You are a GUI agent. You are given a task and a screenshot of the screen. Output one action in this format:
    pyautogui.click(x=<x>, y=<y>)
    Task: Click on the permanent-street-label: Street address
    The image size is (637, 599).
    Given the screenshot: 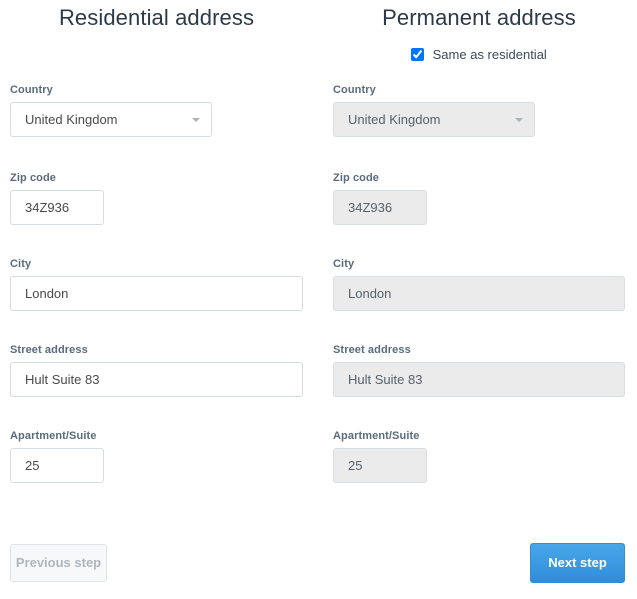 What is the action you would take?
    pyautogui.click(x=372, y=350)
    